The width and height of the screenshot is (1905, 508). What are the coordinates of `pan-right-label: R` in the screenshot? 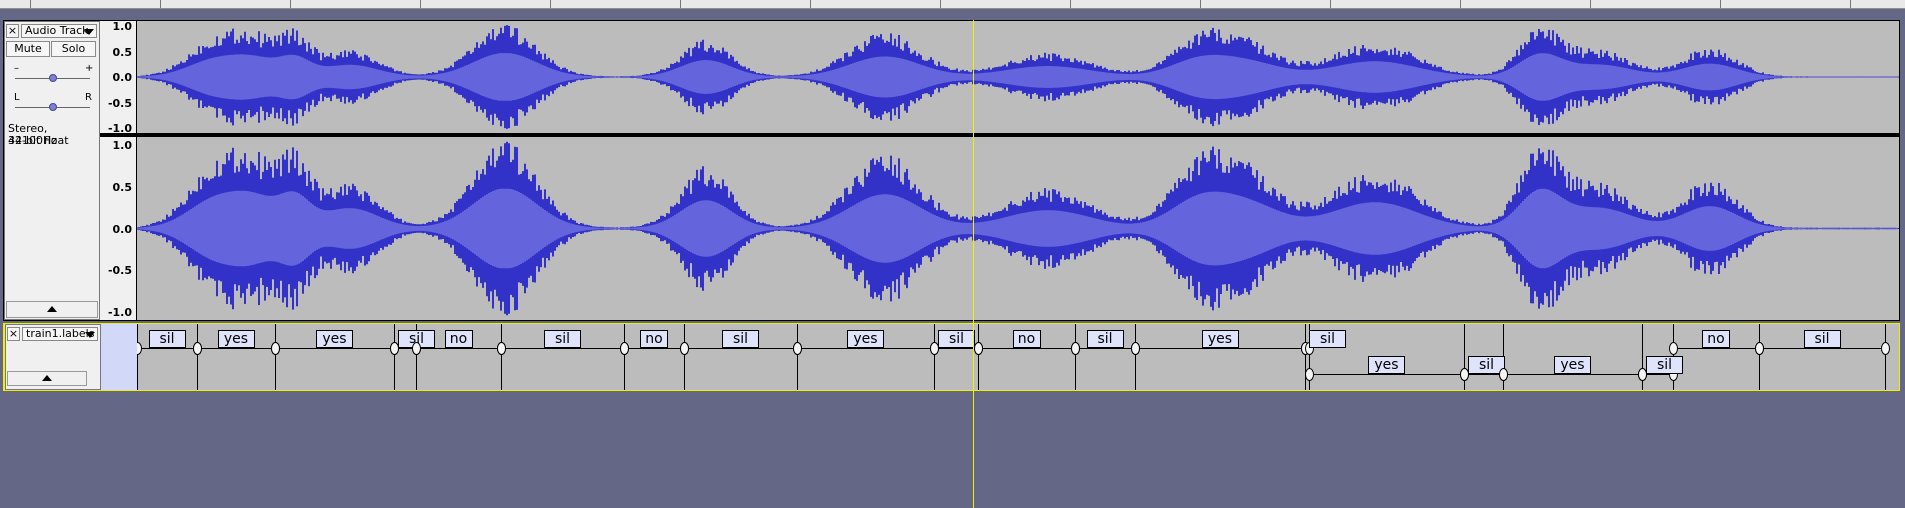 It's located at (88, 97).